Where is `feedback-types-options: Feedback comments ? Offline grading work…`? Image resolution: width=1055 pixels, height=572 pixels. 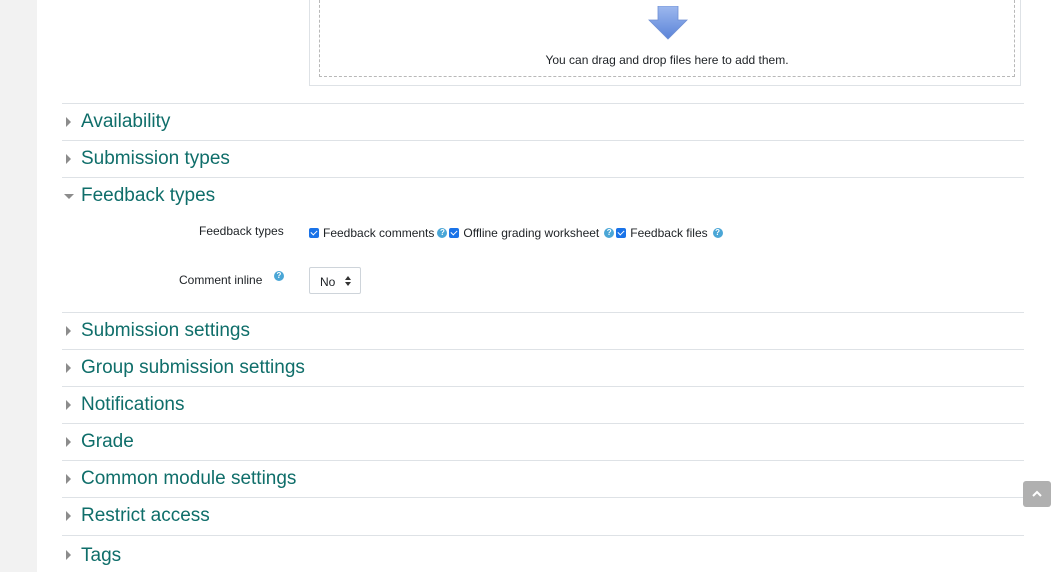
feedback-types-options: Feedback comments ? Offline grading work… is located at coordinates (517, 233).